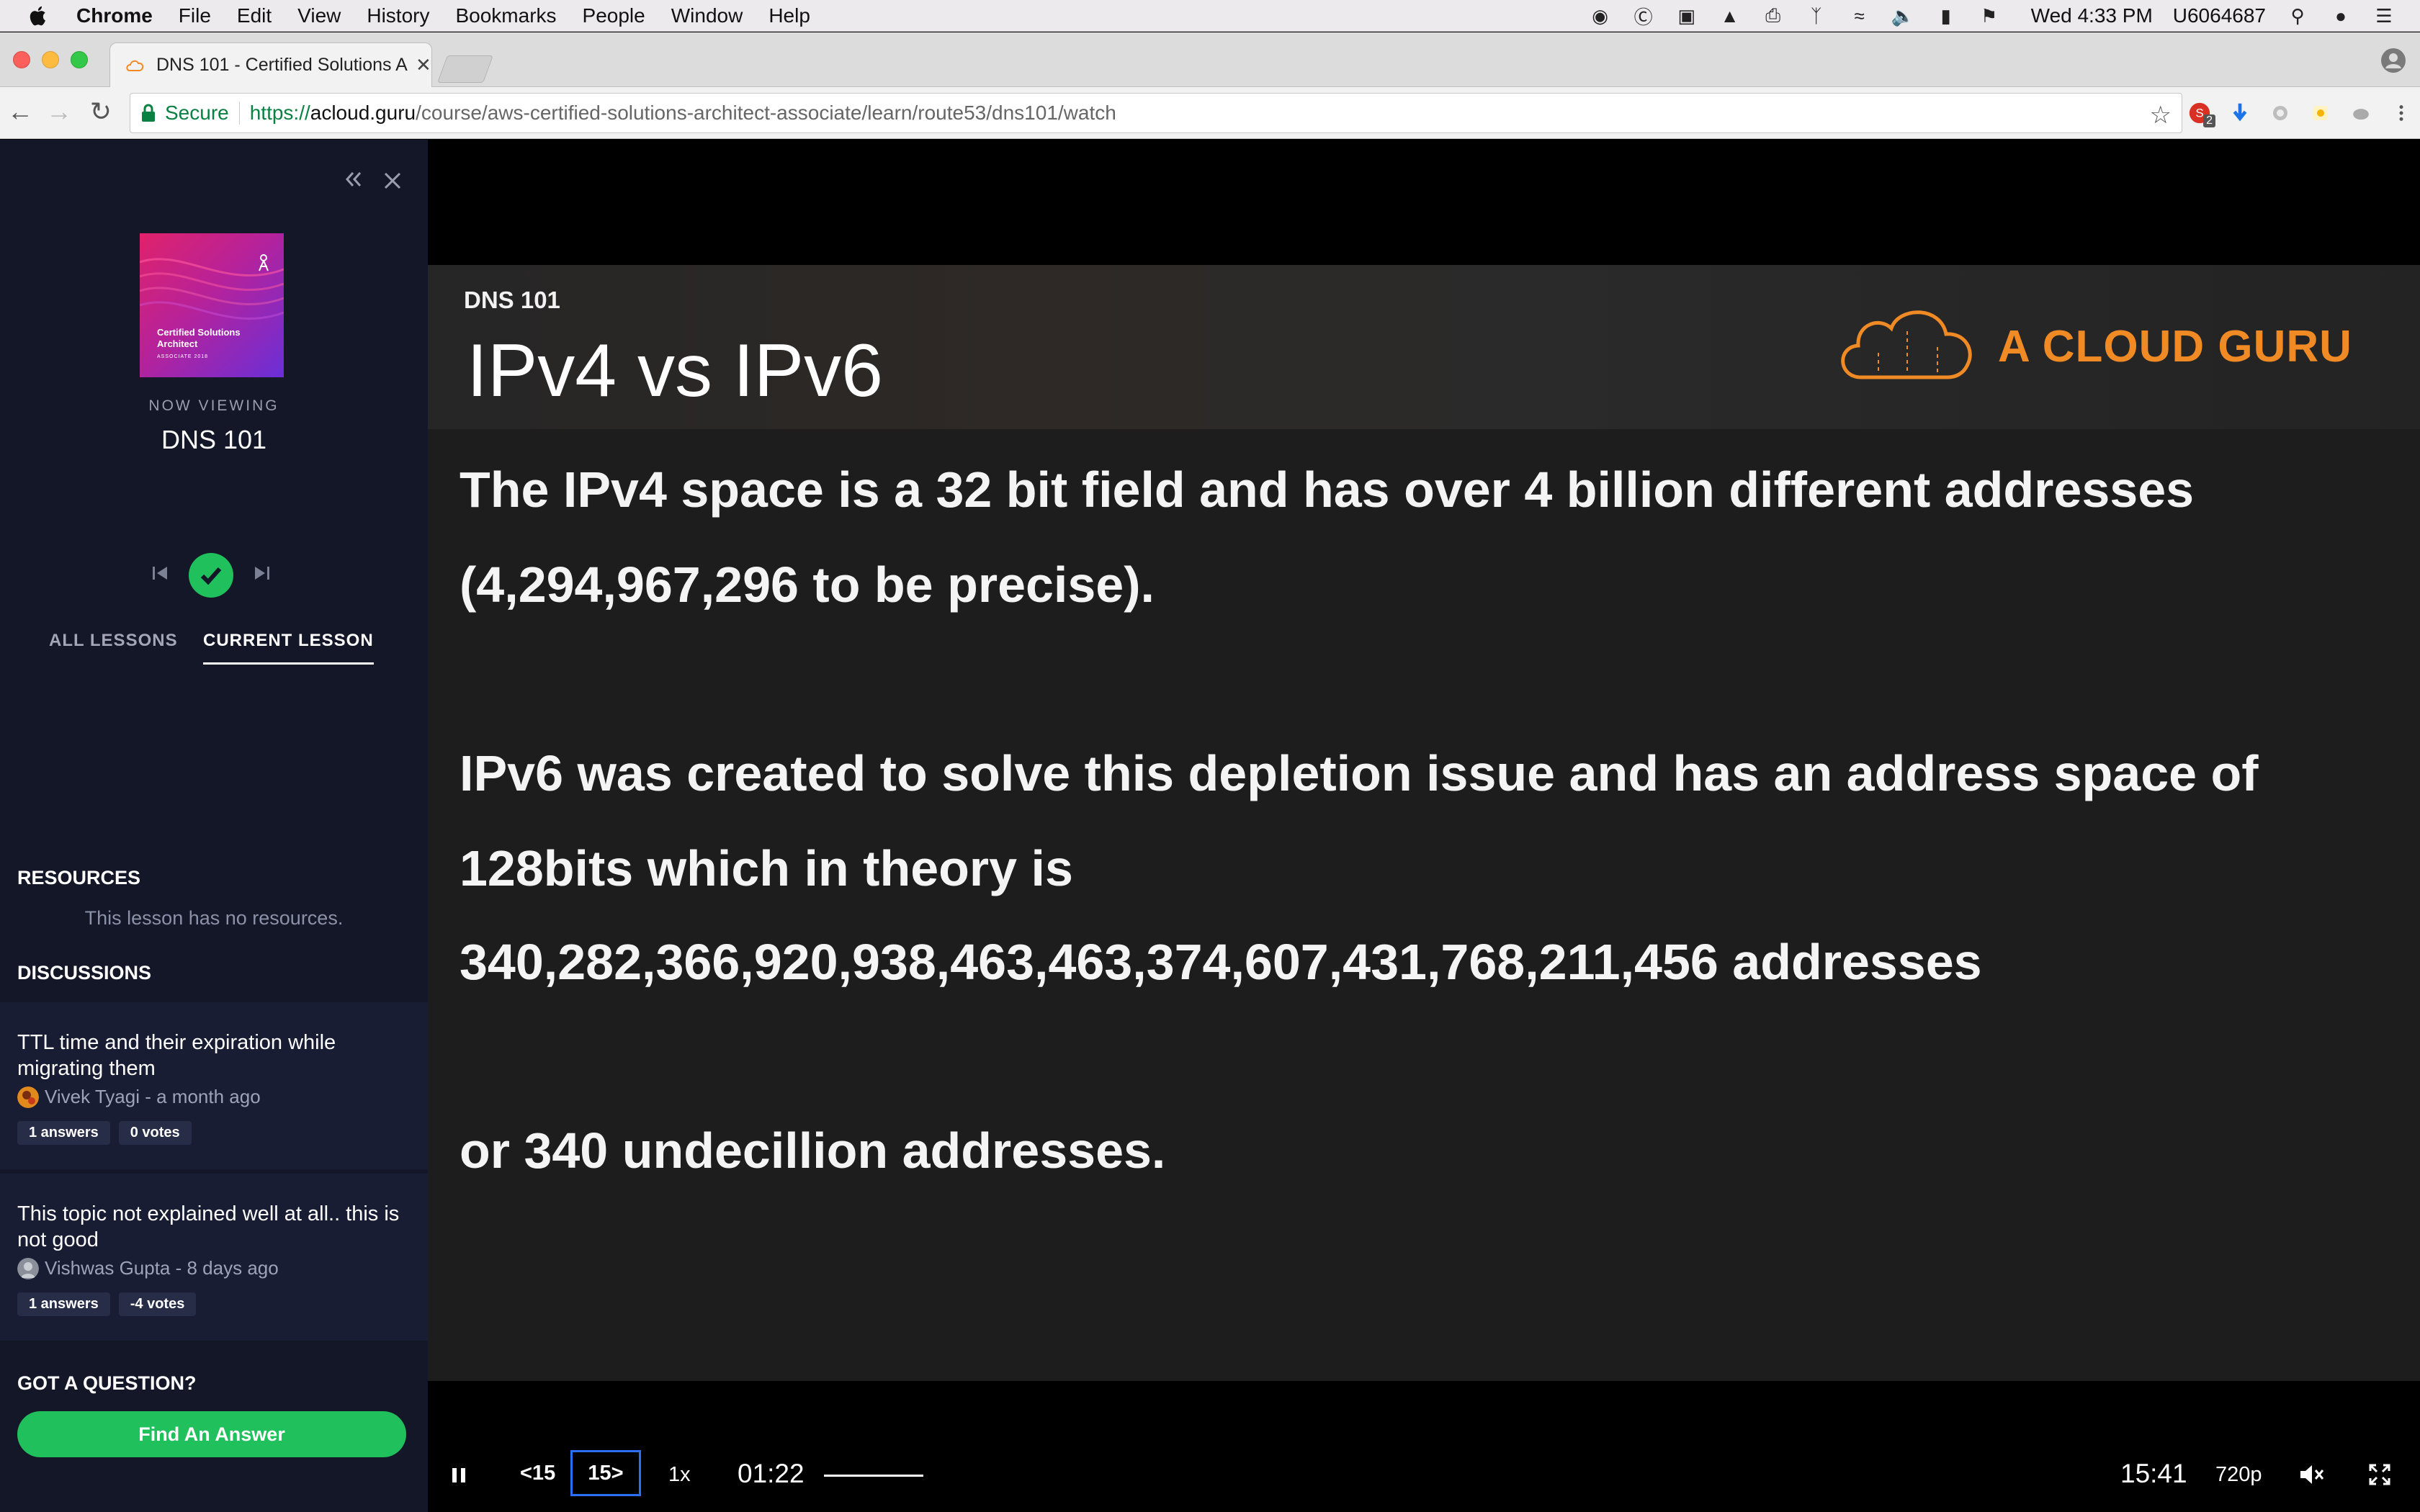 This screenshot has height=1512, width=2420. What do you see at coordinates (255, 15) in the screenshot?
I see `menu-edit: Edit` at bounding box center [255, 15].